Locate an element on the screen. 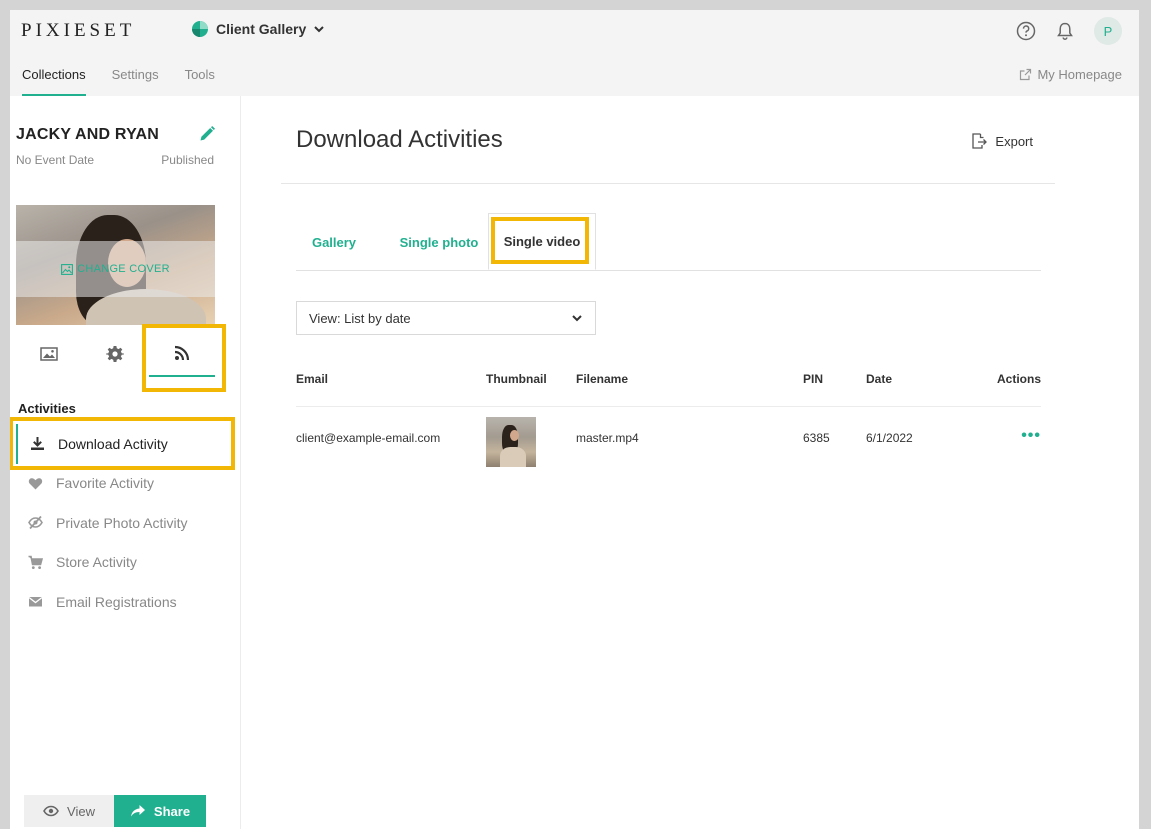 This screenshot has height=829, width=1151. row-email: client@example-email.com is located at coordinates (368, 438).